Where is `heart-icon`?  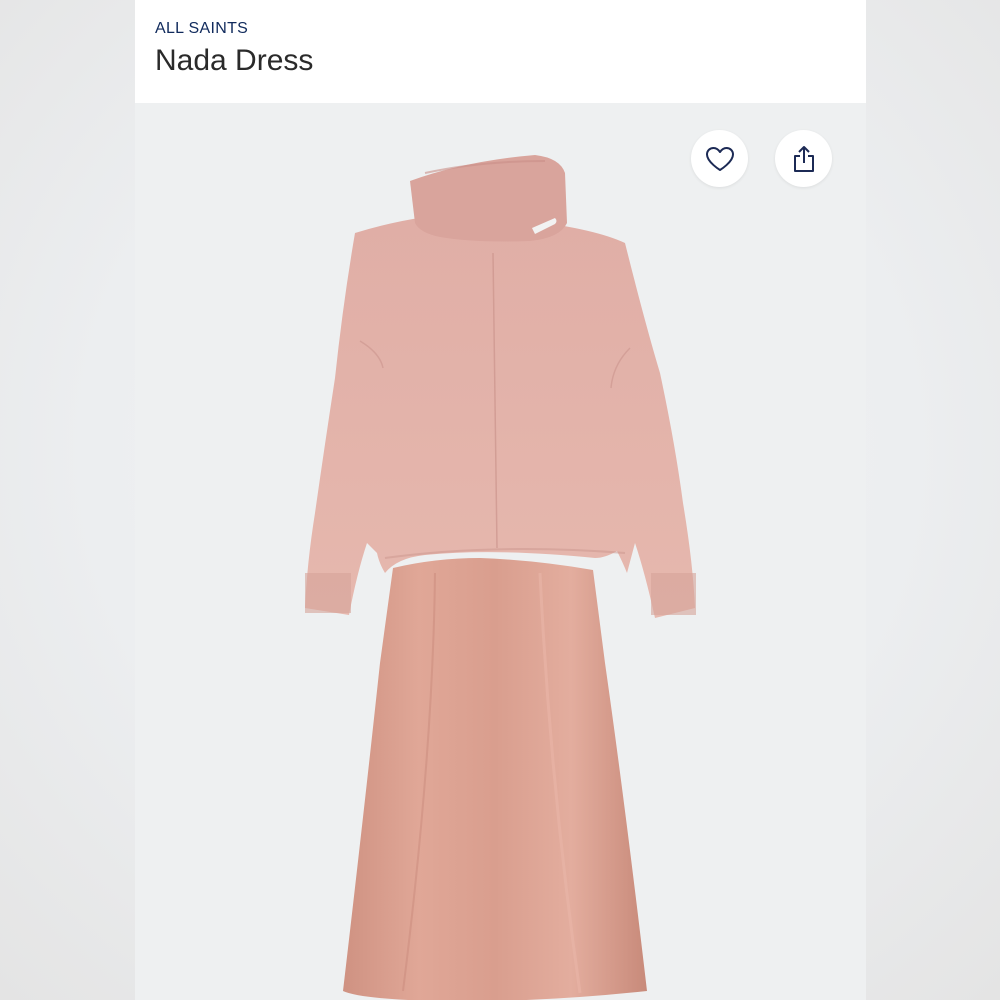 heart-icon is located at coordinates (719, 158).